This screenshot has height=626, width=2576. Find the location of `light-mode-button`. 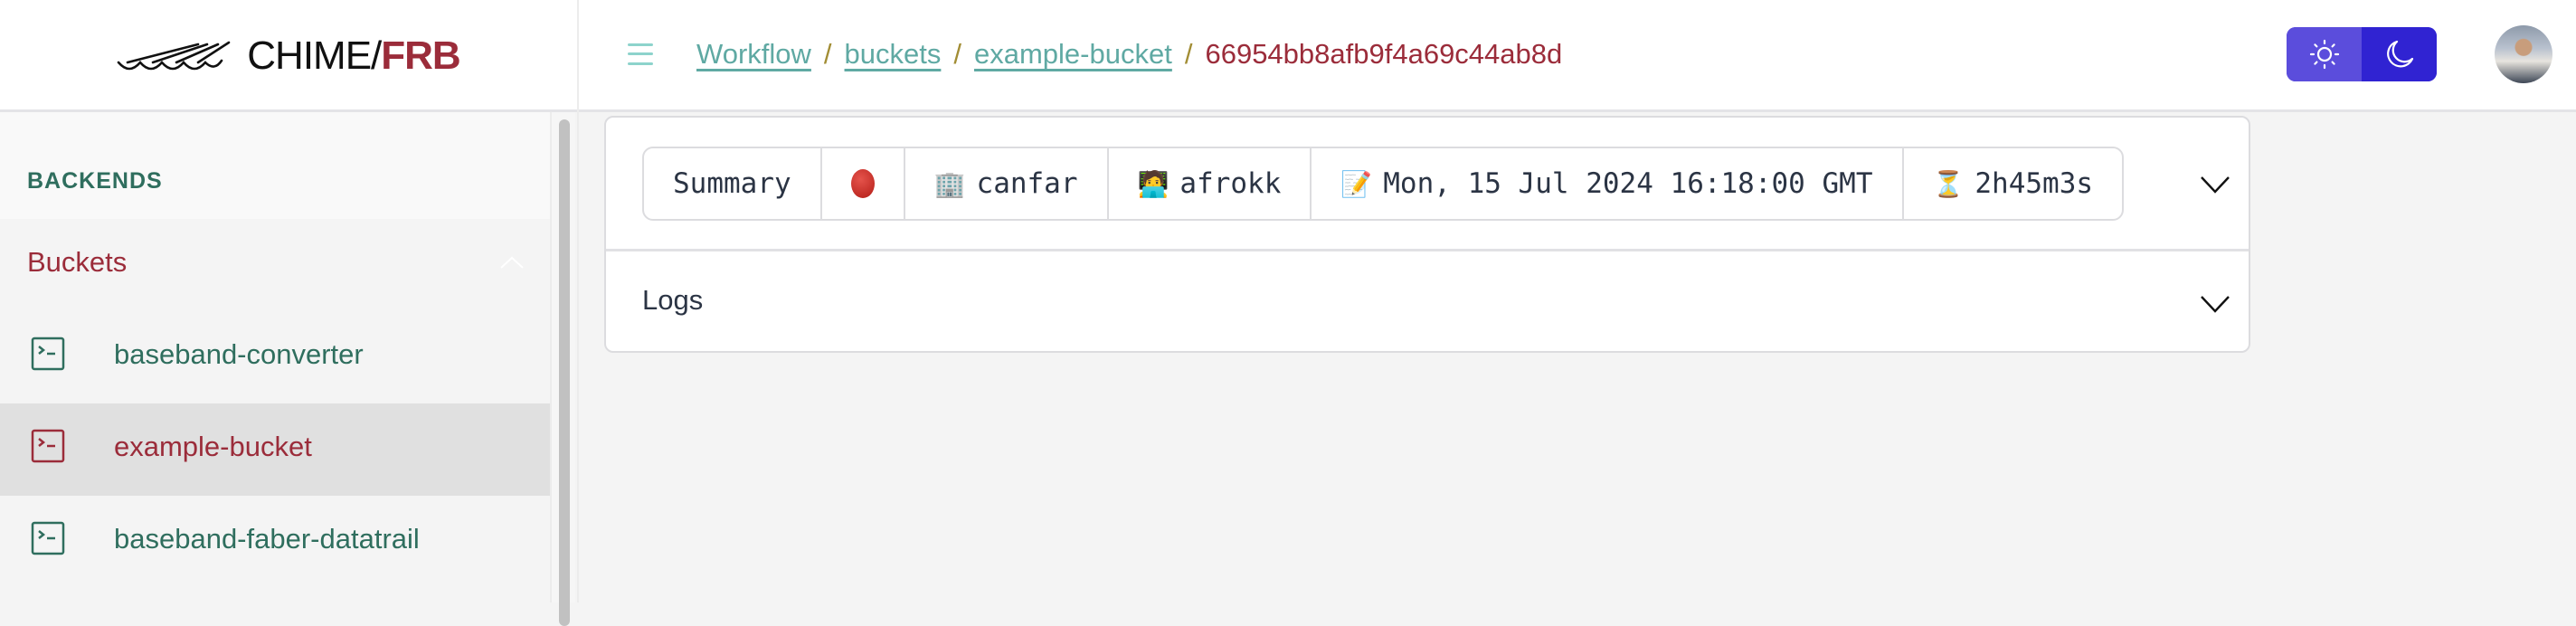

light-mode-button is located at coordinates (2324, 54).